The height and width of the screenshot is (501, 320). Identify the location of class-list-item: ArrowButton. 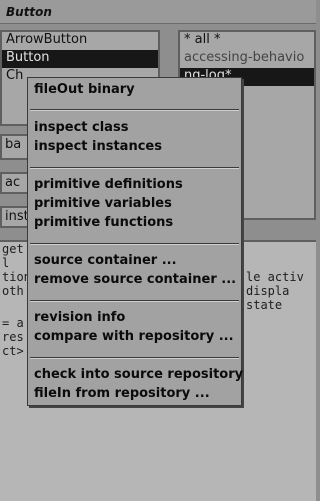
(80, 41).